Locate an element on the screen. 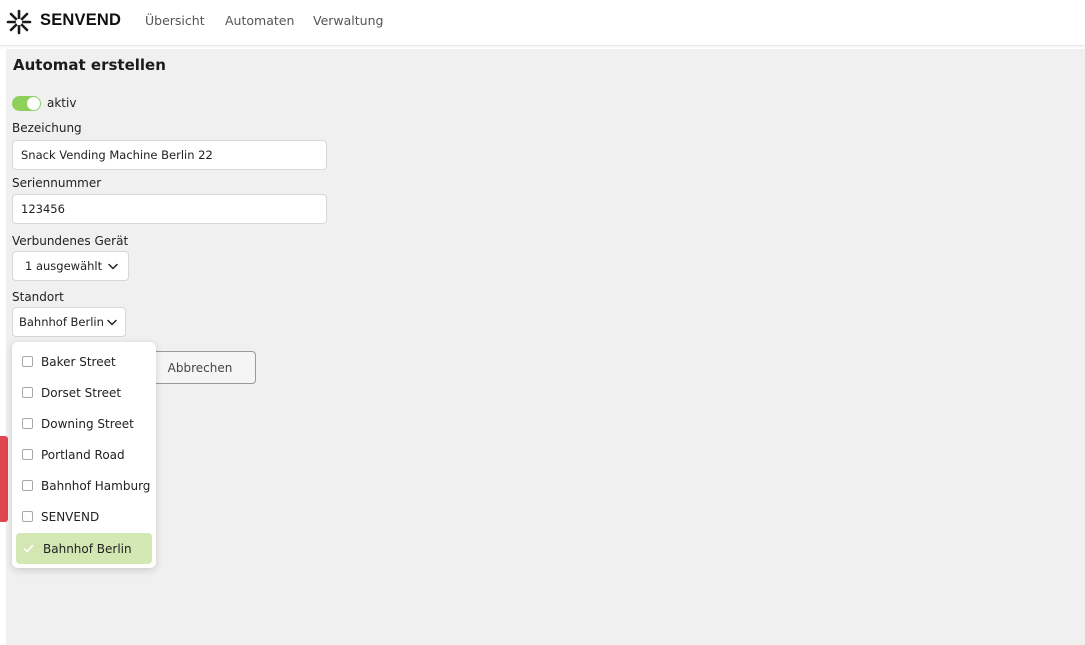 Image resolution: width=1085 pixels, height=645 pixels. device-select-value: 1 ausgewählt is located at coordinates (64, 266).